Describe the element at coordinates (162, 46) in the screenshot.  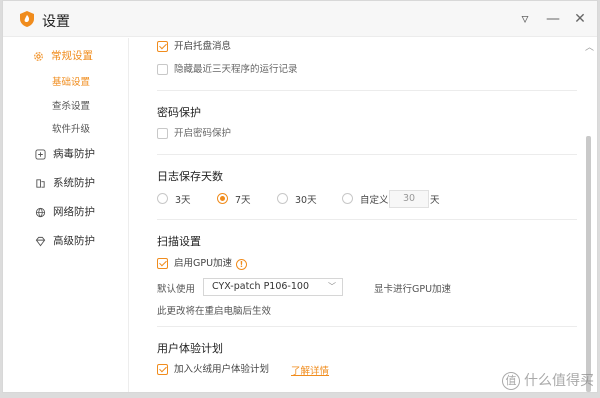
I see `tray-message-checkbox` at that location.